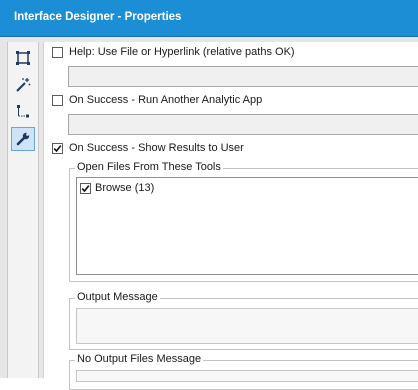 The width and height of the screenshot is (418, 390). I want to click on show-results-checkbox, so click(57, 148).